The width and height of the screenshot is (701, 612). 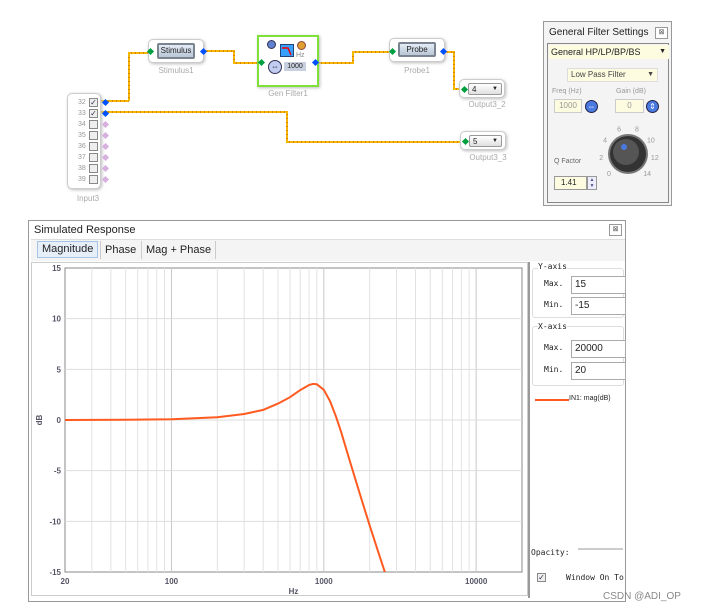 What do you see at coordinates (58, 471) in the screenshot?
I see `y-tick-label: -5` at bounding box center [58, 471].